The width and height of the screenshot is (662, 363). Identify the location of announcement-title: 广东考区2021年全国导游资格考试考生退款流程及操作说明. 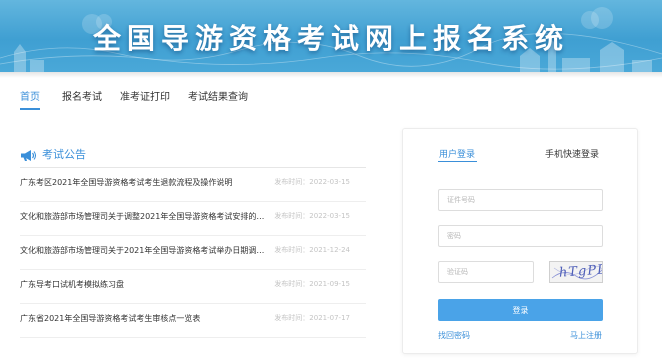
(144, 182).